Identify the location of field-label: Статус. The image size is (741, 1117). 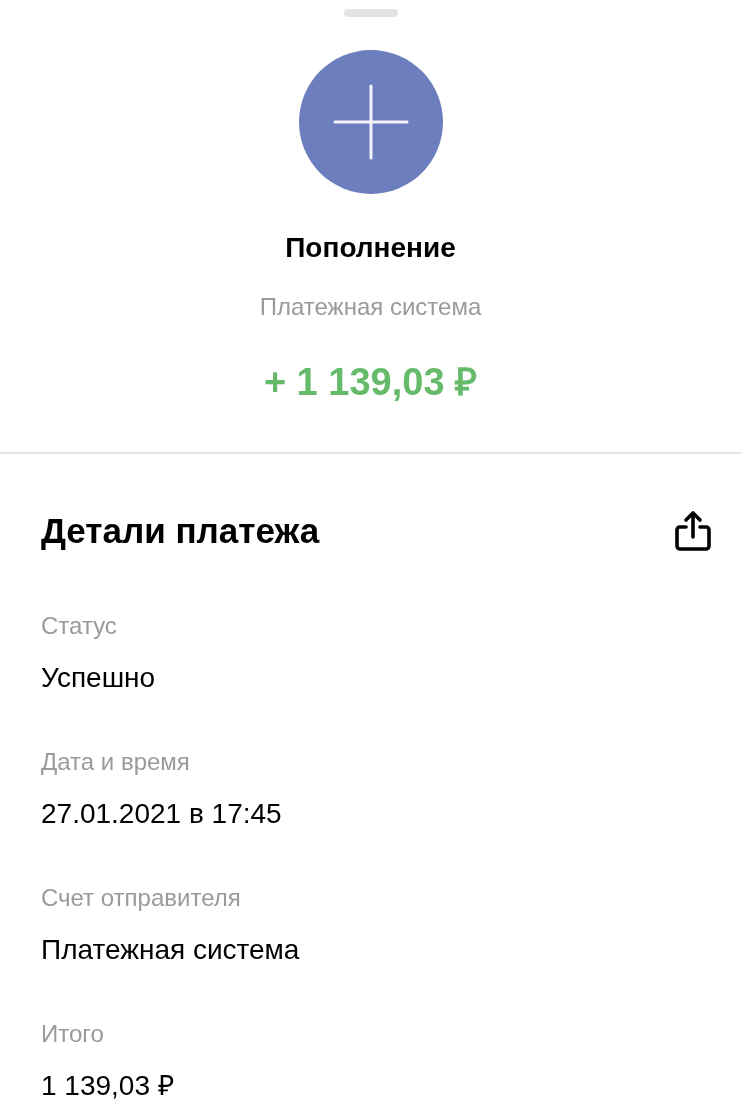
(79, 626).